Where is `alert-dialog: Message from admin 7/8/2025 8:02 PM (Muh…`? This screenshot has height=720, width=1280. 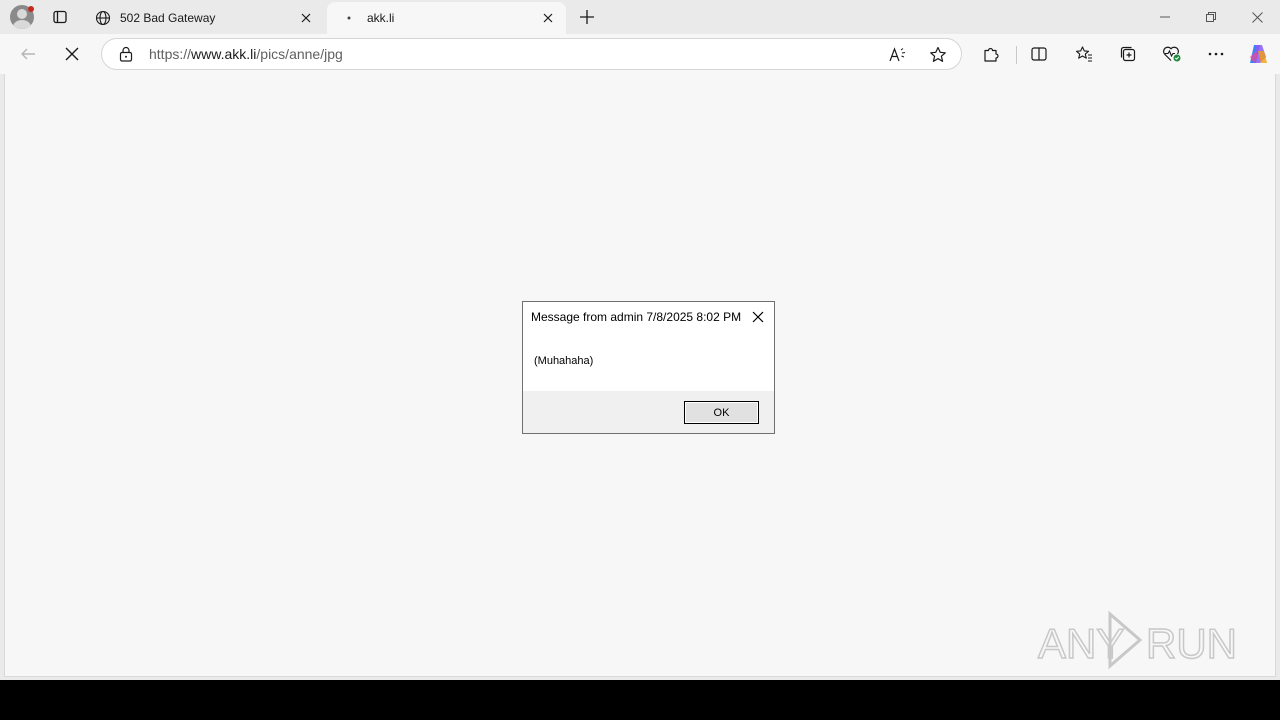 alert-dialog: Message from admin 7/8/2025 8:02 PM (Muh… is located at coordinates (648, 367).